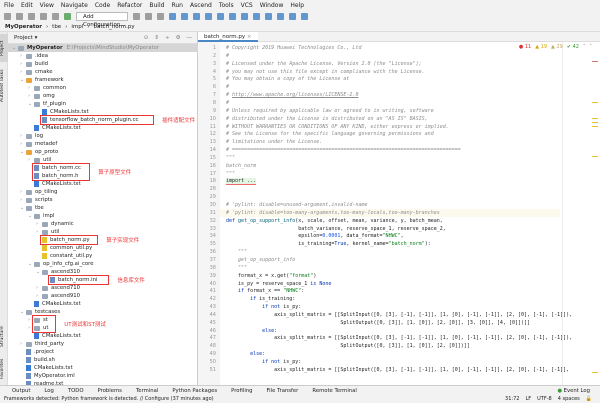  Describe the element at coordinates (260, 299) in the screenshot. I see `code-line: if is_training:` at that location.